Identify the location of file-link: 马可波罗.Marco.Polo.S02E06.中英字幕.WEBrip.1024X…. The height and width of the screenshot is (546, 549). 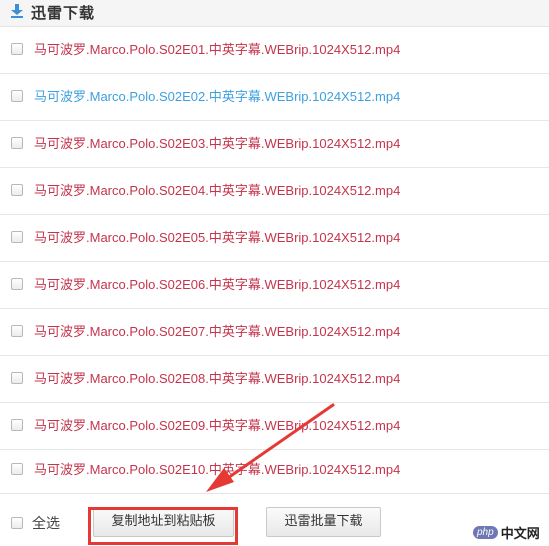
(217, 285).